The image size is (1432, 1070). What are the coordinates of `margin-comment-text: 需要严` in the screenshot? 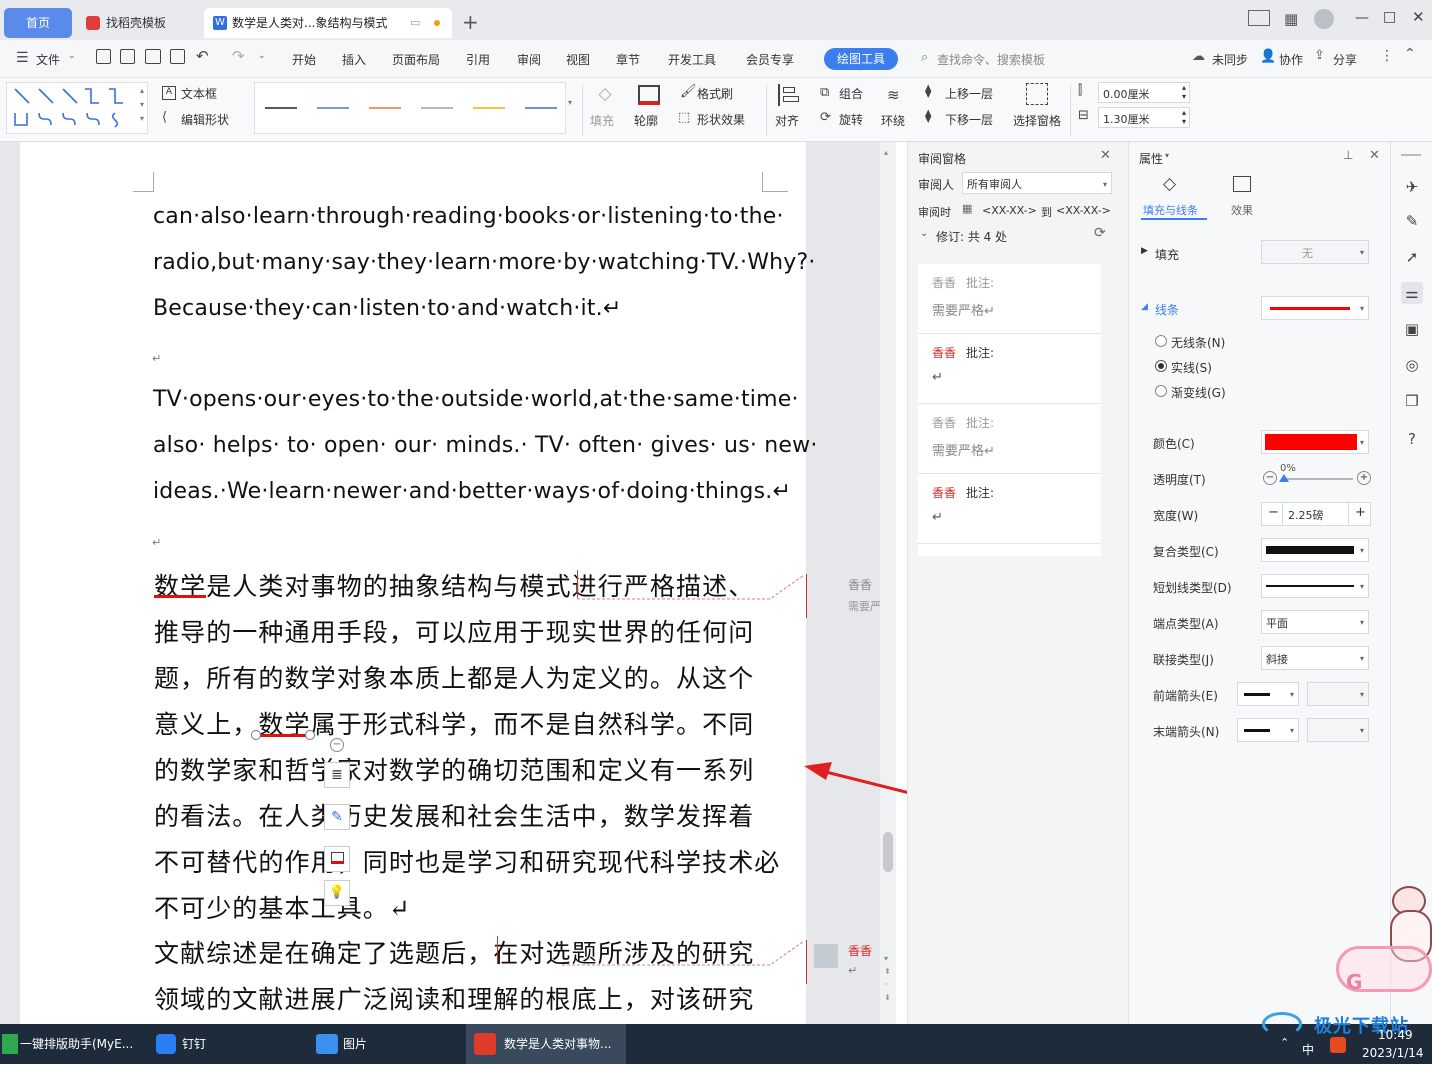 It's located at (864, 606).